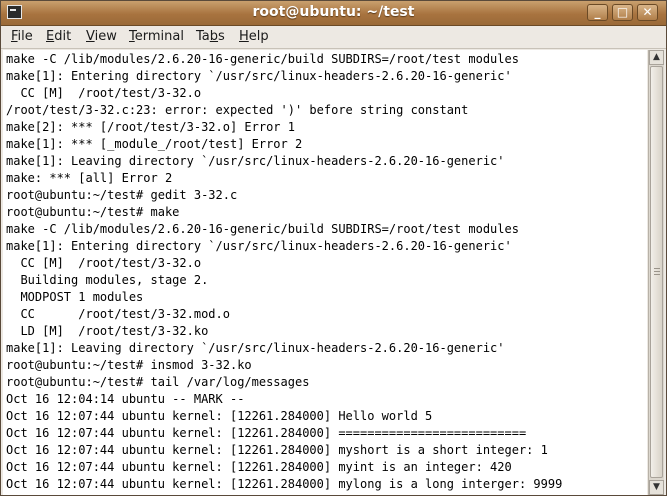  Describe the element at coordinates (210, 36) in the screenshot. I see `menu-tabs: Tabs` at that location.